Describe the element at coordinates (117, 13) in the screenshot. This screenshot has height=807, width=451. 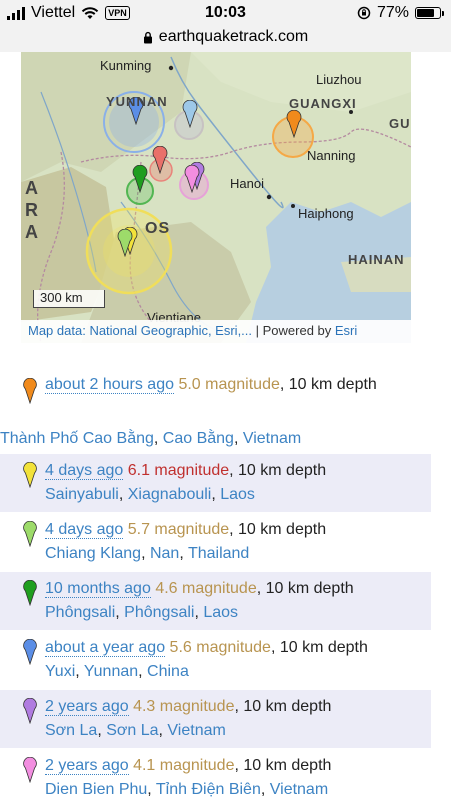
I see `vpn-badge: VPN` at that location.